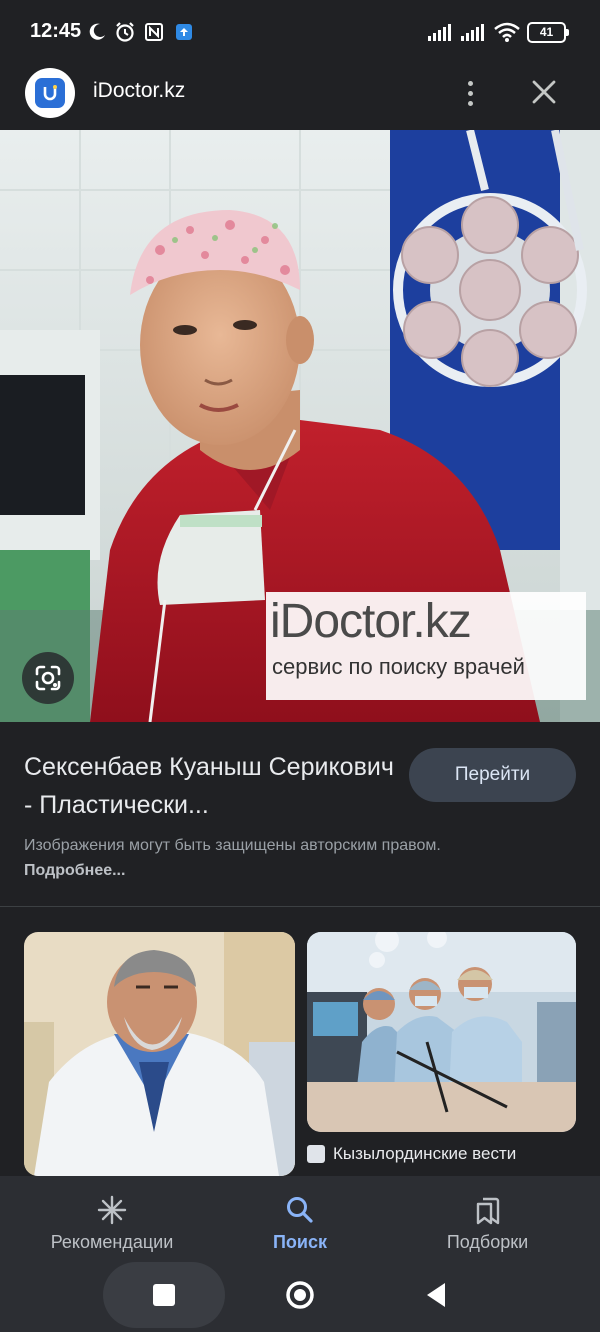 This screenshot has width=600, height=1332. I want to click on google-lens-icon, so click(48, 678).